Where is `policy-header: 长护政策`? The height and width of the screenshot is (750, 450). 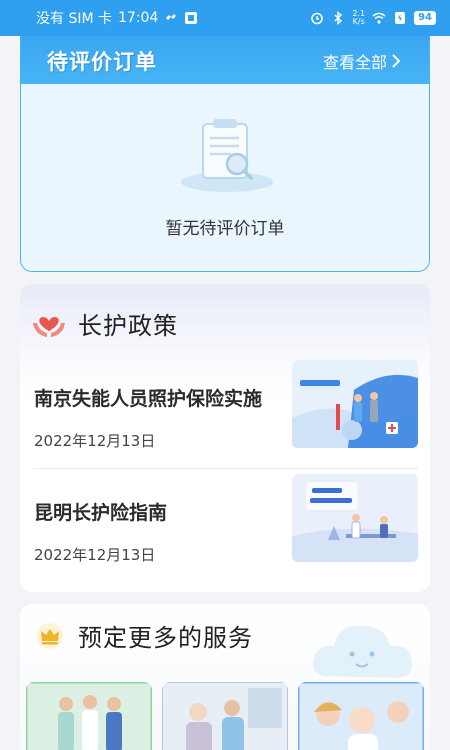 policy-header: 长护政策 is located at coordinates (105, 323).